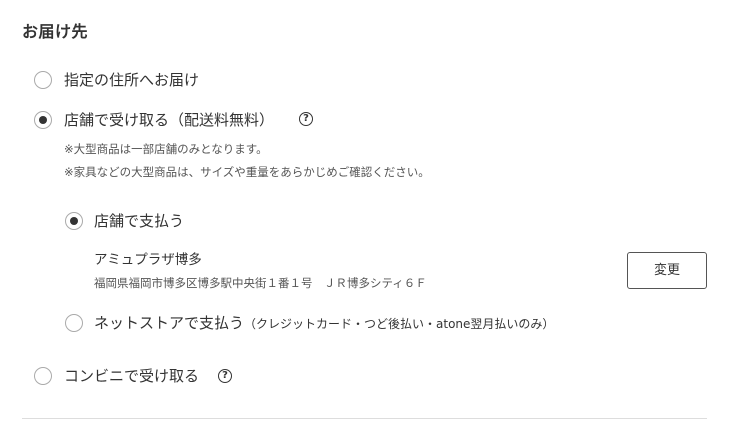 This screenshot has height=438, width=736. What do you see at coordinates (306, 119) in the screenshot?
I see `store-pickup-help-icon: ?` at bounding box center [306, 119].